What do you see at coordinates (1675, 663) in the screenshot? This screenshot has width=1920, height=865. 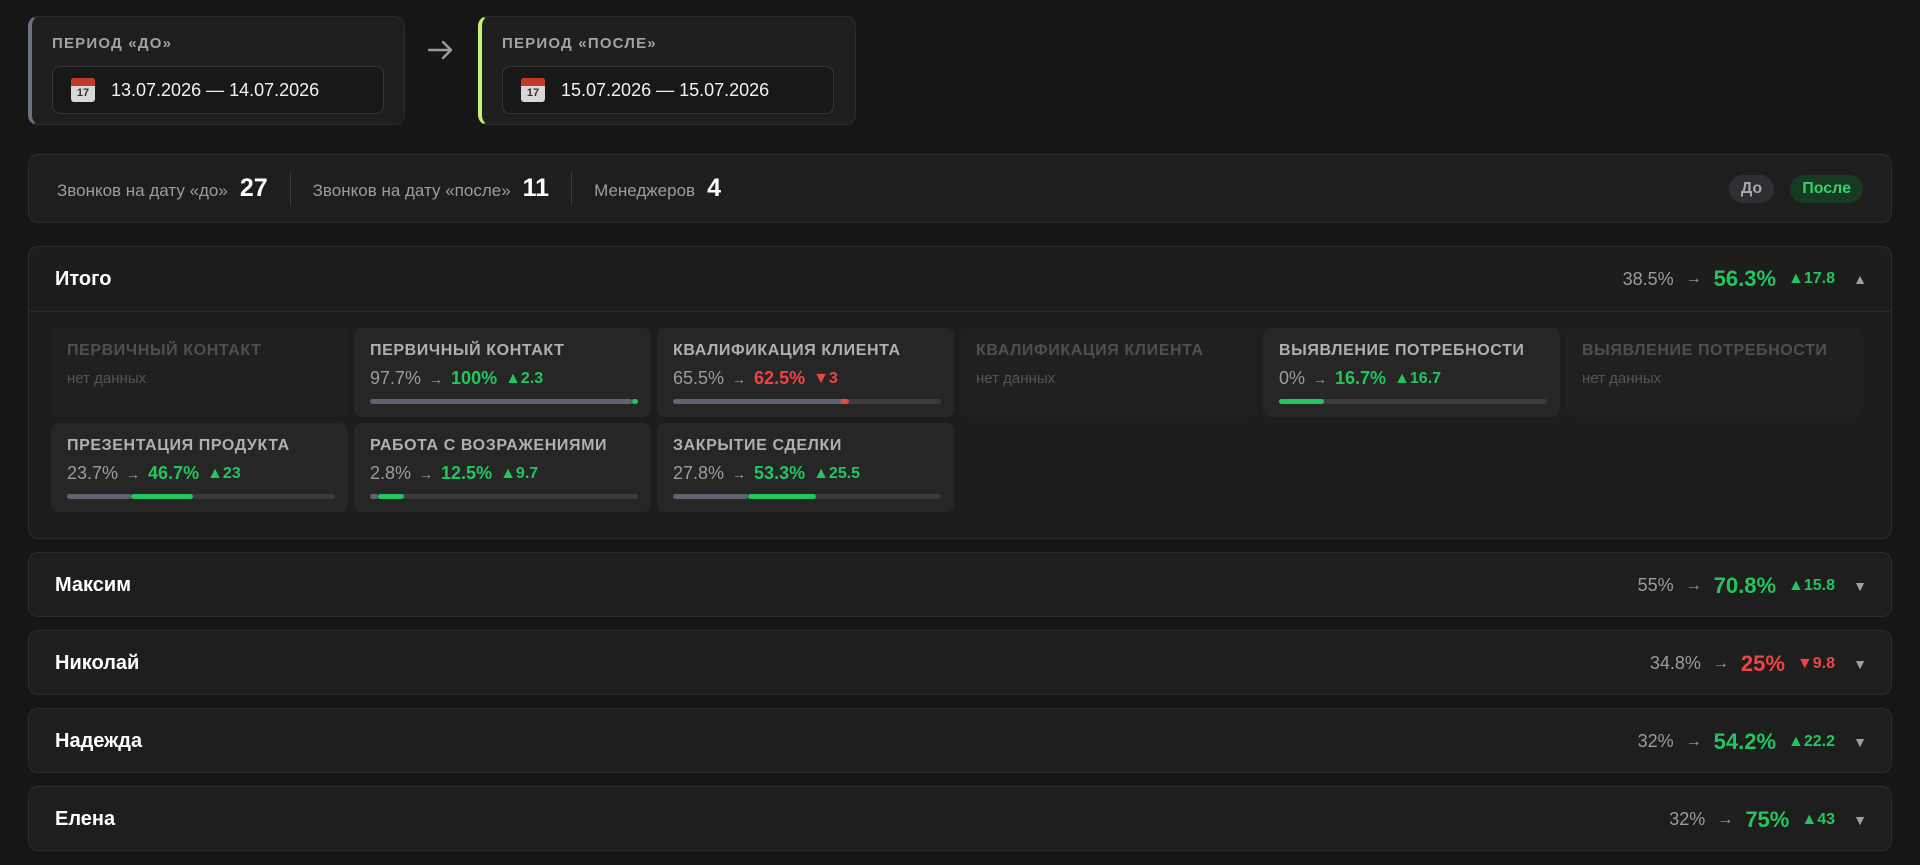 I see `summary-before: 34.8%` at bounding box center [1675, 663].